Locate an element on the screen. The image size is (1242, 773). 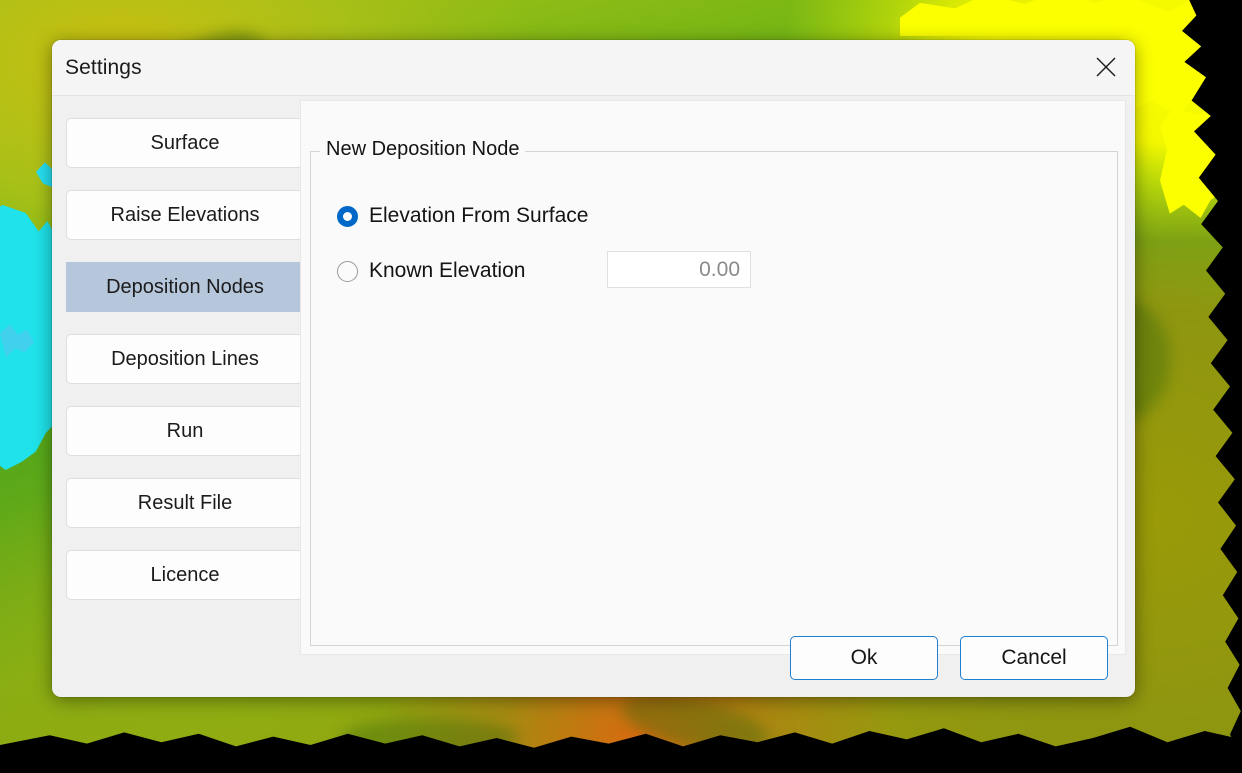
sidebar-item-surface: Surface is located at coordinates (185, 143).